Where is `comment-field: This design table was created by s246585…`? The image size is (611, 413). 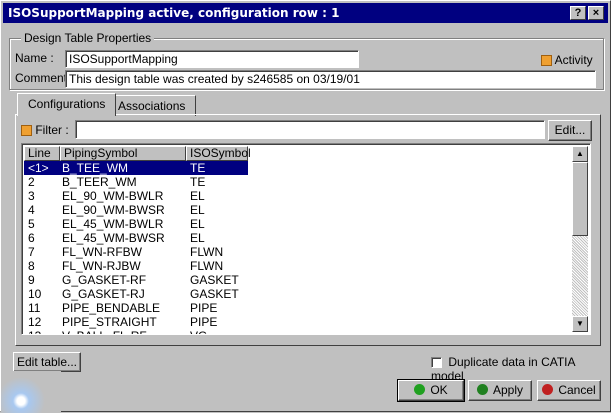 comment-field: This design table was created by s246585… is located at coordinates (330, 79).